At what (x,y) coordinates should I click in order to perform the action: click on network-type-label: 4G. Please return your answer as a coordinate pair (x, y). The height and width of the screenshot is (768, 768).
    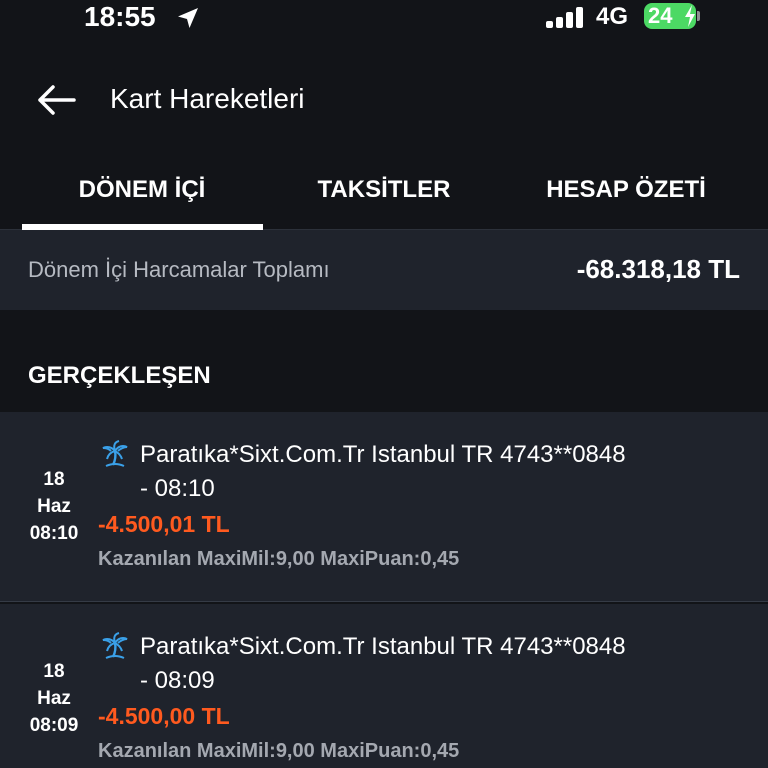
    Looking at the image, I should click on (612, 16).